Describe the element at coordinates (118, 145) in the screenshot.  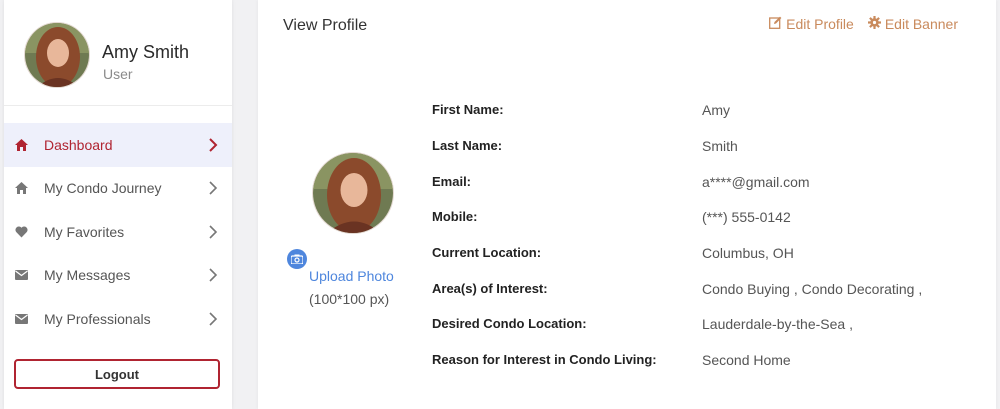
I see `sidebar-item-dashboard: Dashboard` at that location.